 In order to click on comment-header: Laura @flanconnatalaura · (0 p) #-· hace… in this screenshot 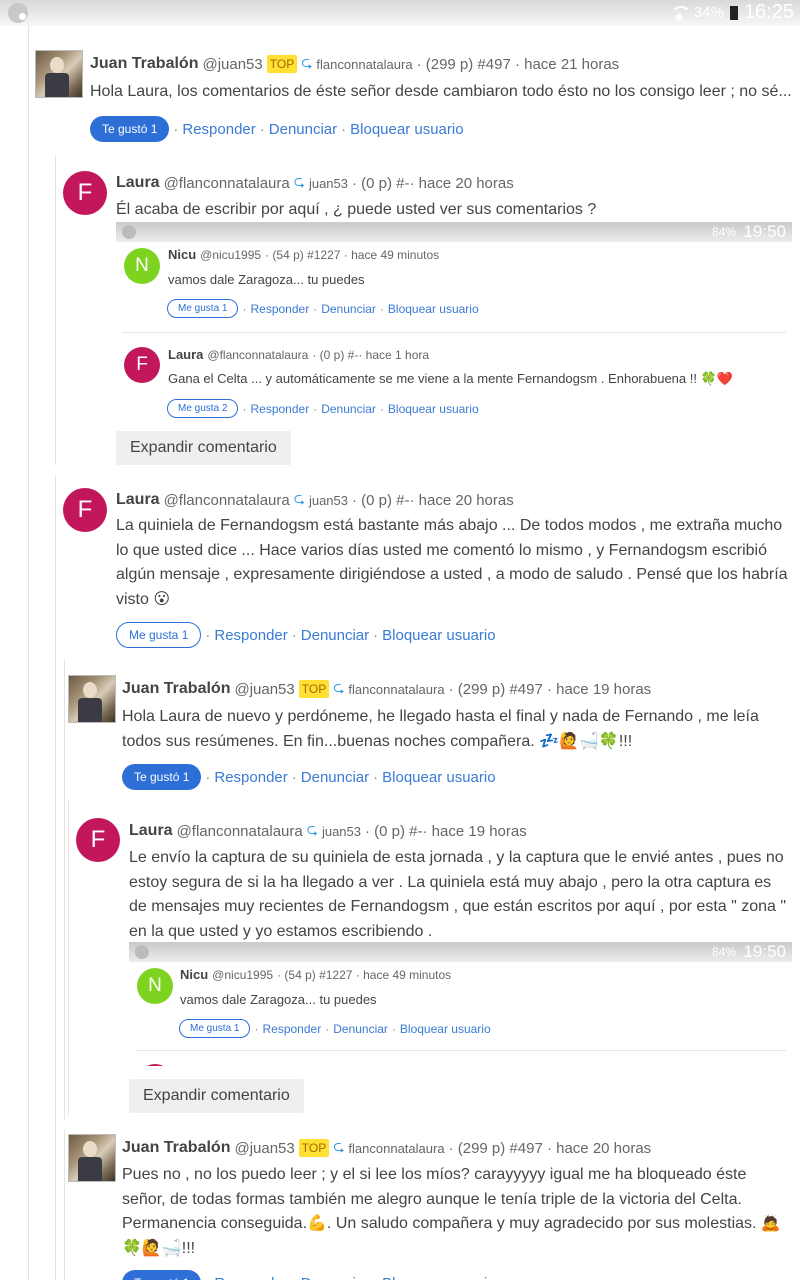, I will do `click(298, 354)`.